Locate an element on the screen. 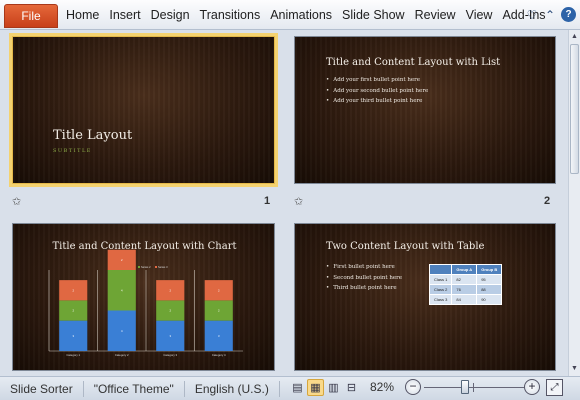  tab-home: Home is located at coordinates (82, 15).